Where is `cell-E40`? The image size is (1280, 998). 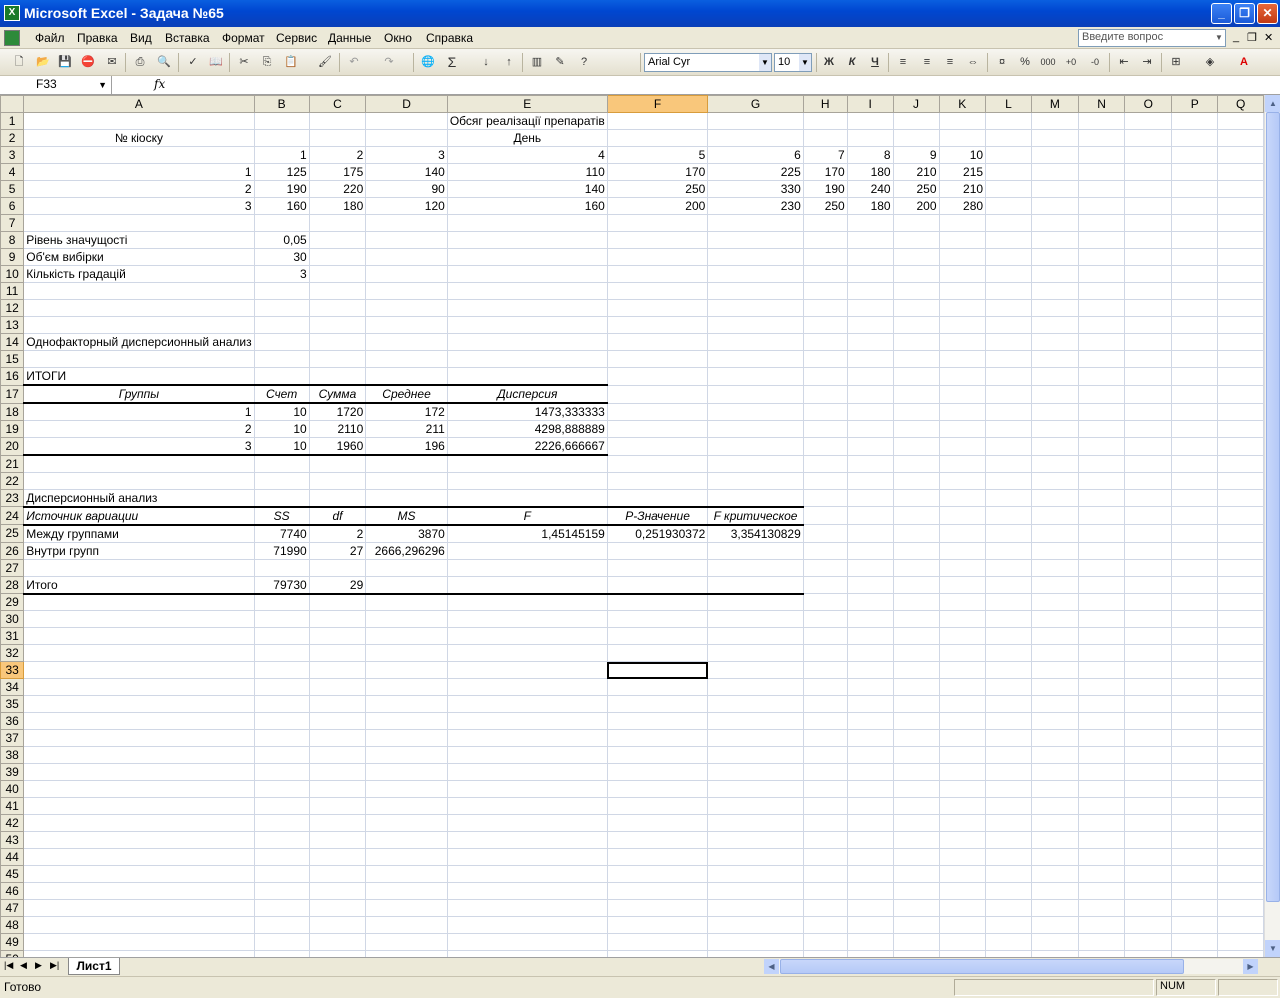 cell-E40 is located at coordinates (527, 789).